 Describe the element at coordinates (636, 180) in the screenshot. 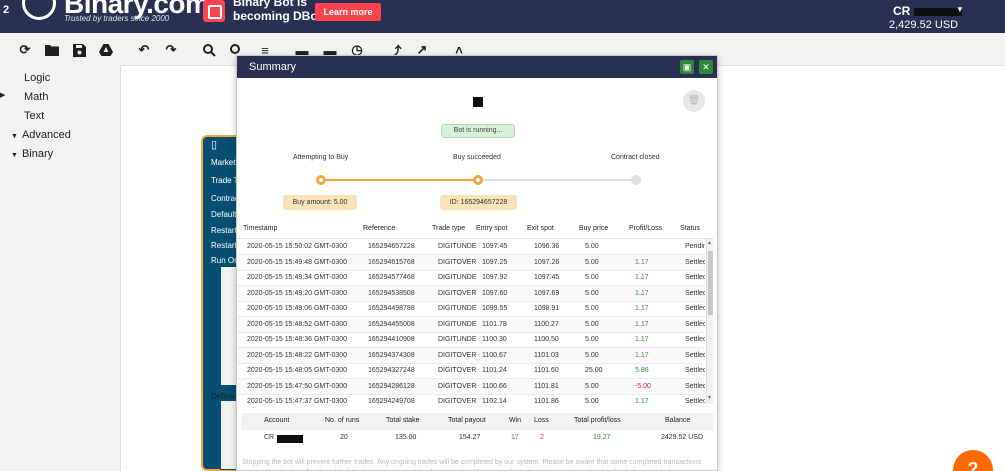

I see `step-dot-contract-closed` at that location.